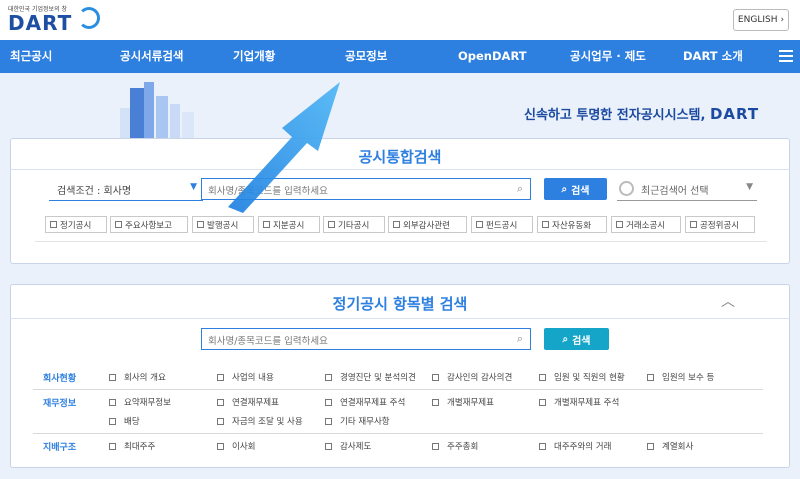  What do you see at coordinates (626, 188) in the screenshot?
I see `clock-icon` at bounding box center [626, 188].